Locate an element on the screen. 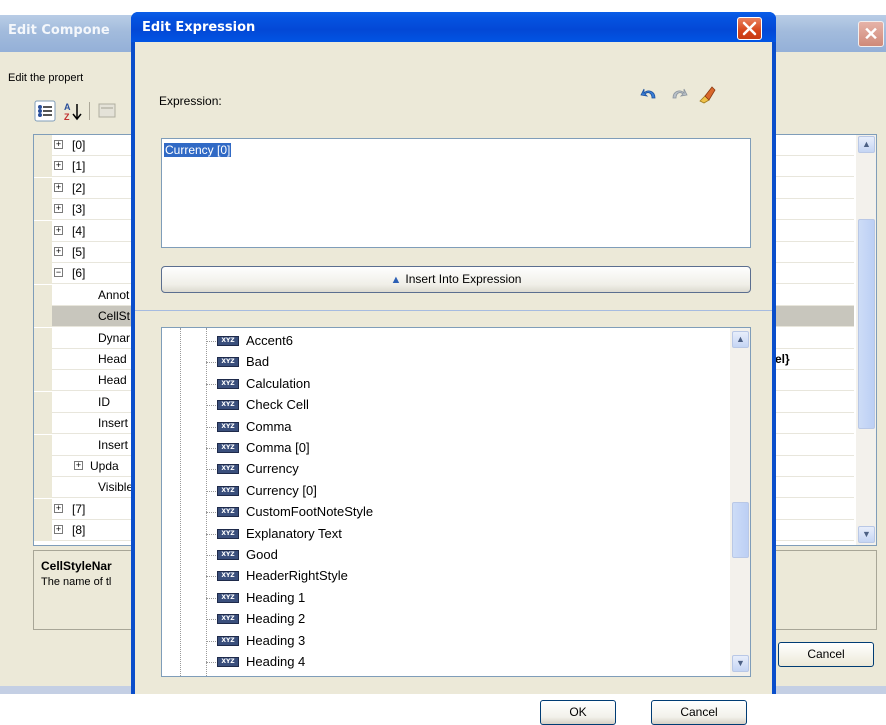 The width and height of the screenshot is (886, 725). property-grid-scrollbar: ▲ ▼ is located at coordinates (866, 340).